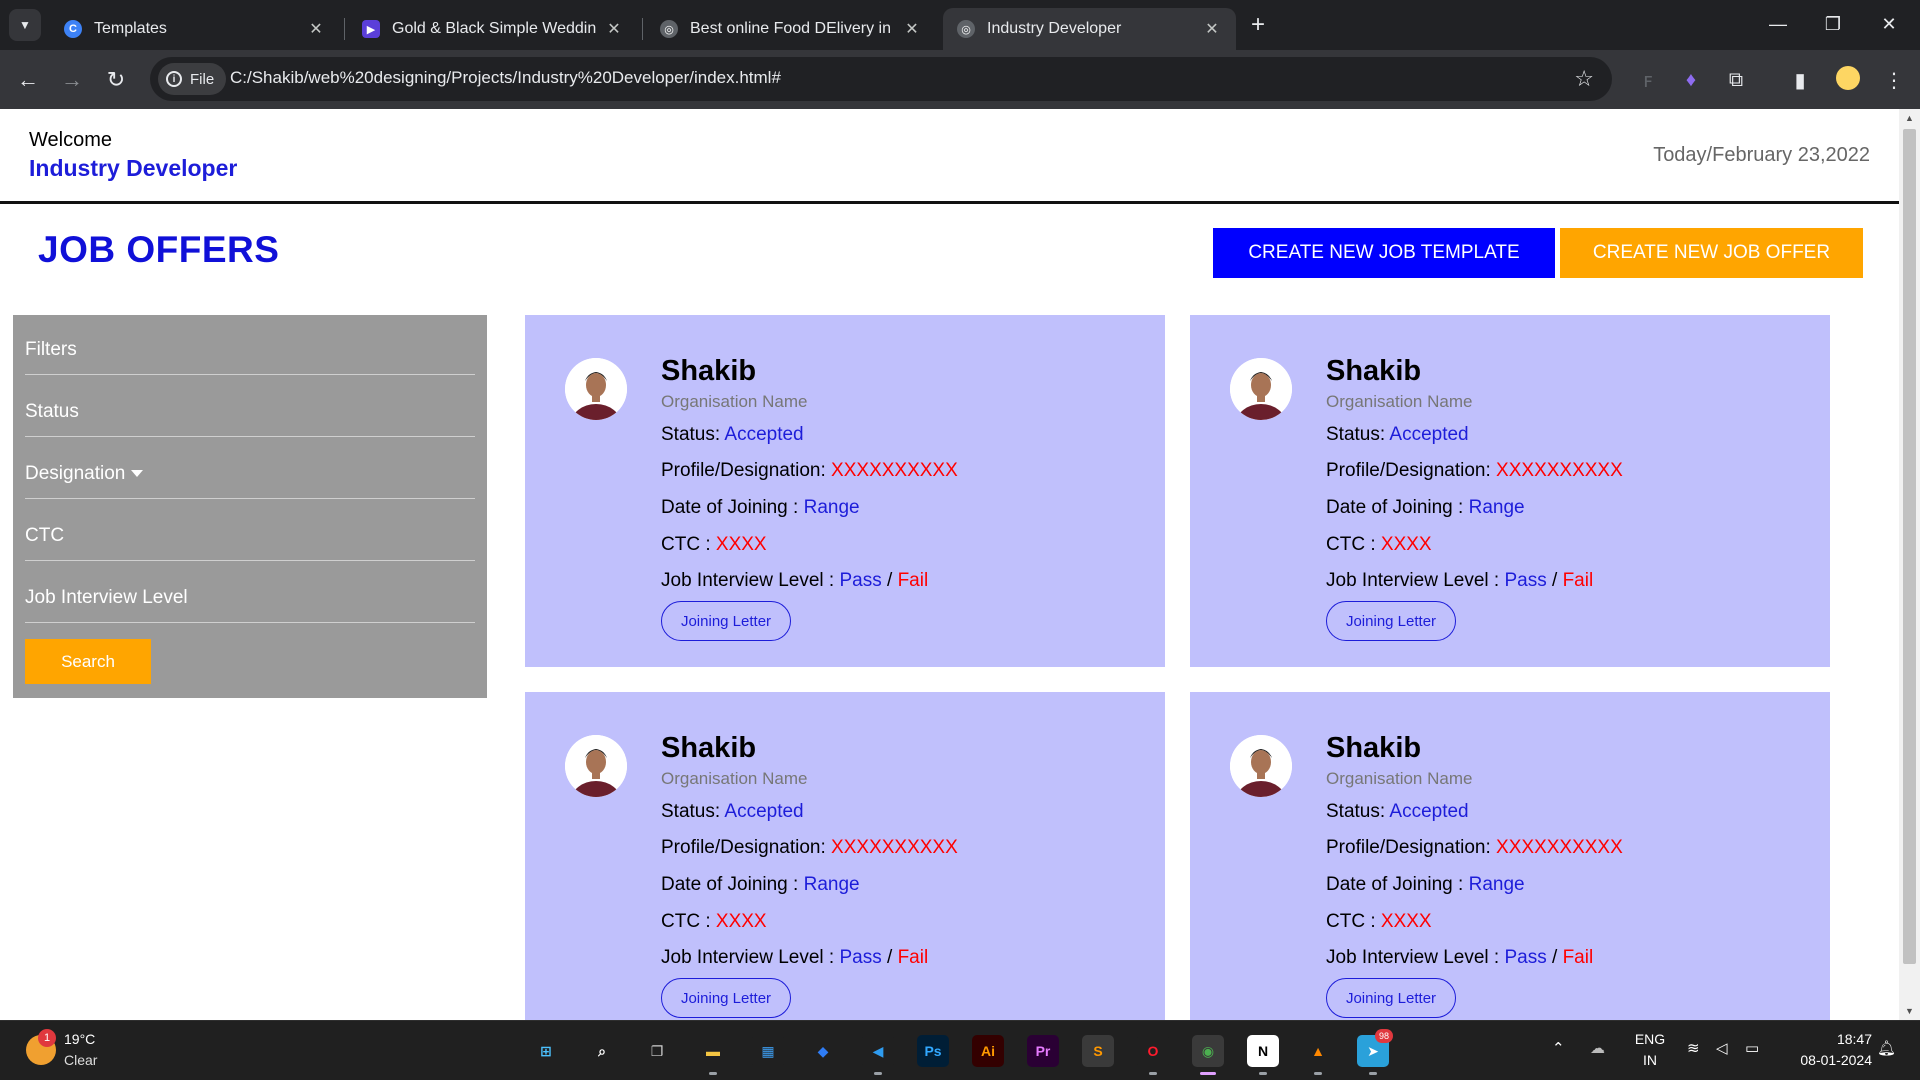  What do you see at coordinates (1578, 957) in the screenshot?
I see `fail-value: Fail` at bounding box center [1578, 957].